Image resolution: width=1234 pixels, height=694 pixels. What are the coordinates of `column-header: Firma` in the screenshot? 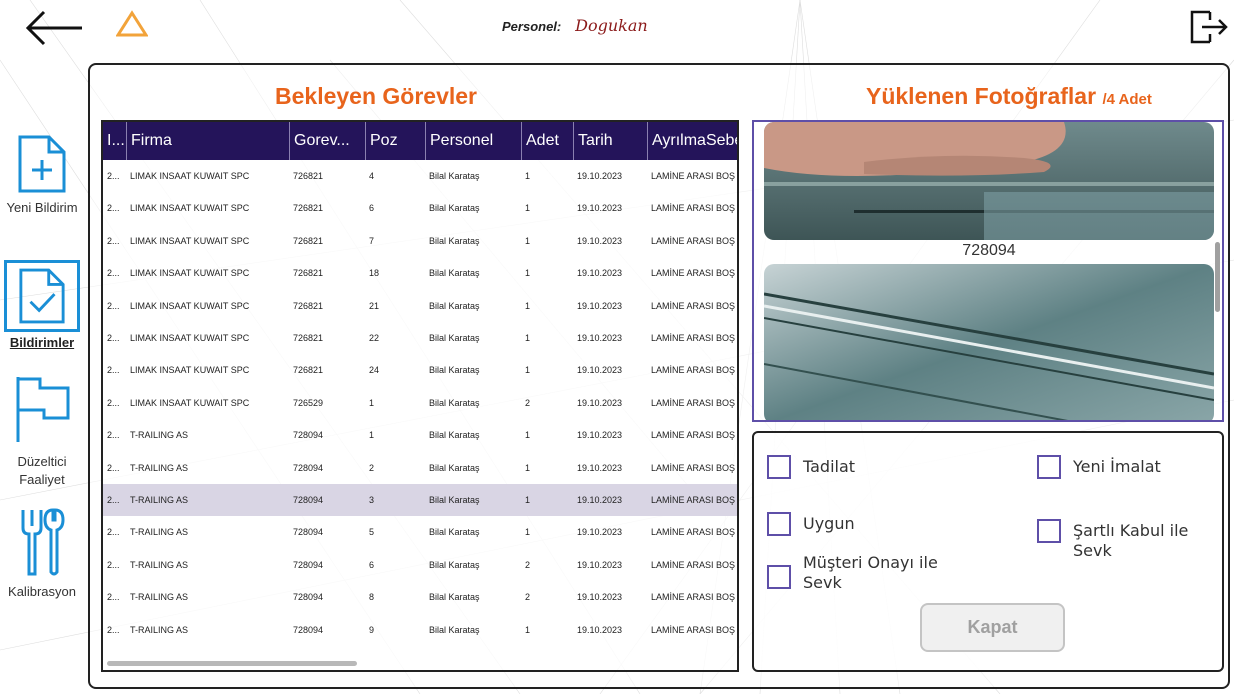 It's located at (207, 141).